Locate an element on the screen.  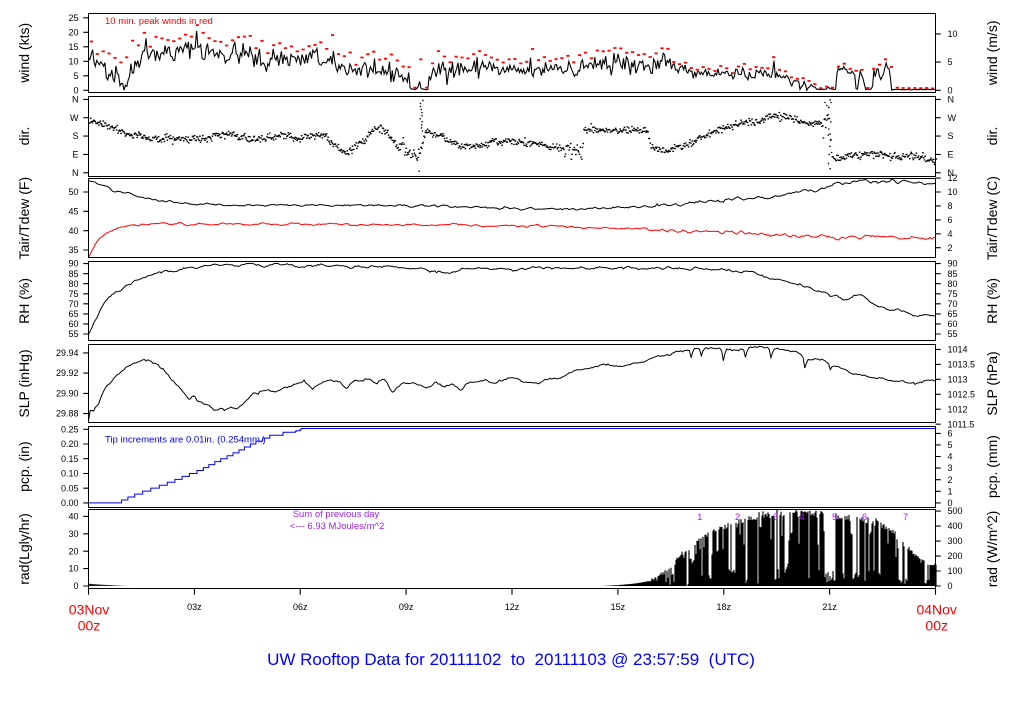
svg-text: 15 is located at coordinates (73, 47).